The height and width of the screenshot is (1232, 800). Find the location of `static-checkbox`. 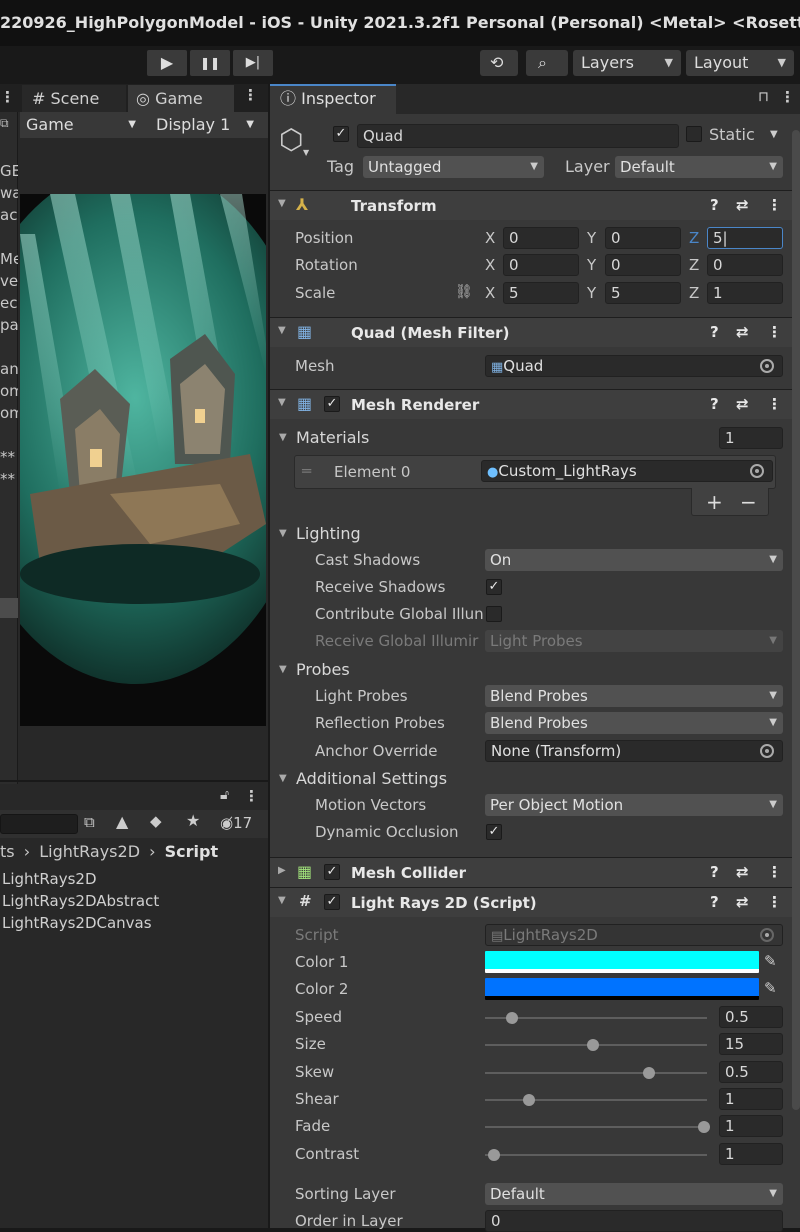

static-checkbox is located at coordinates (694, 134).